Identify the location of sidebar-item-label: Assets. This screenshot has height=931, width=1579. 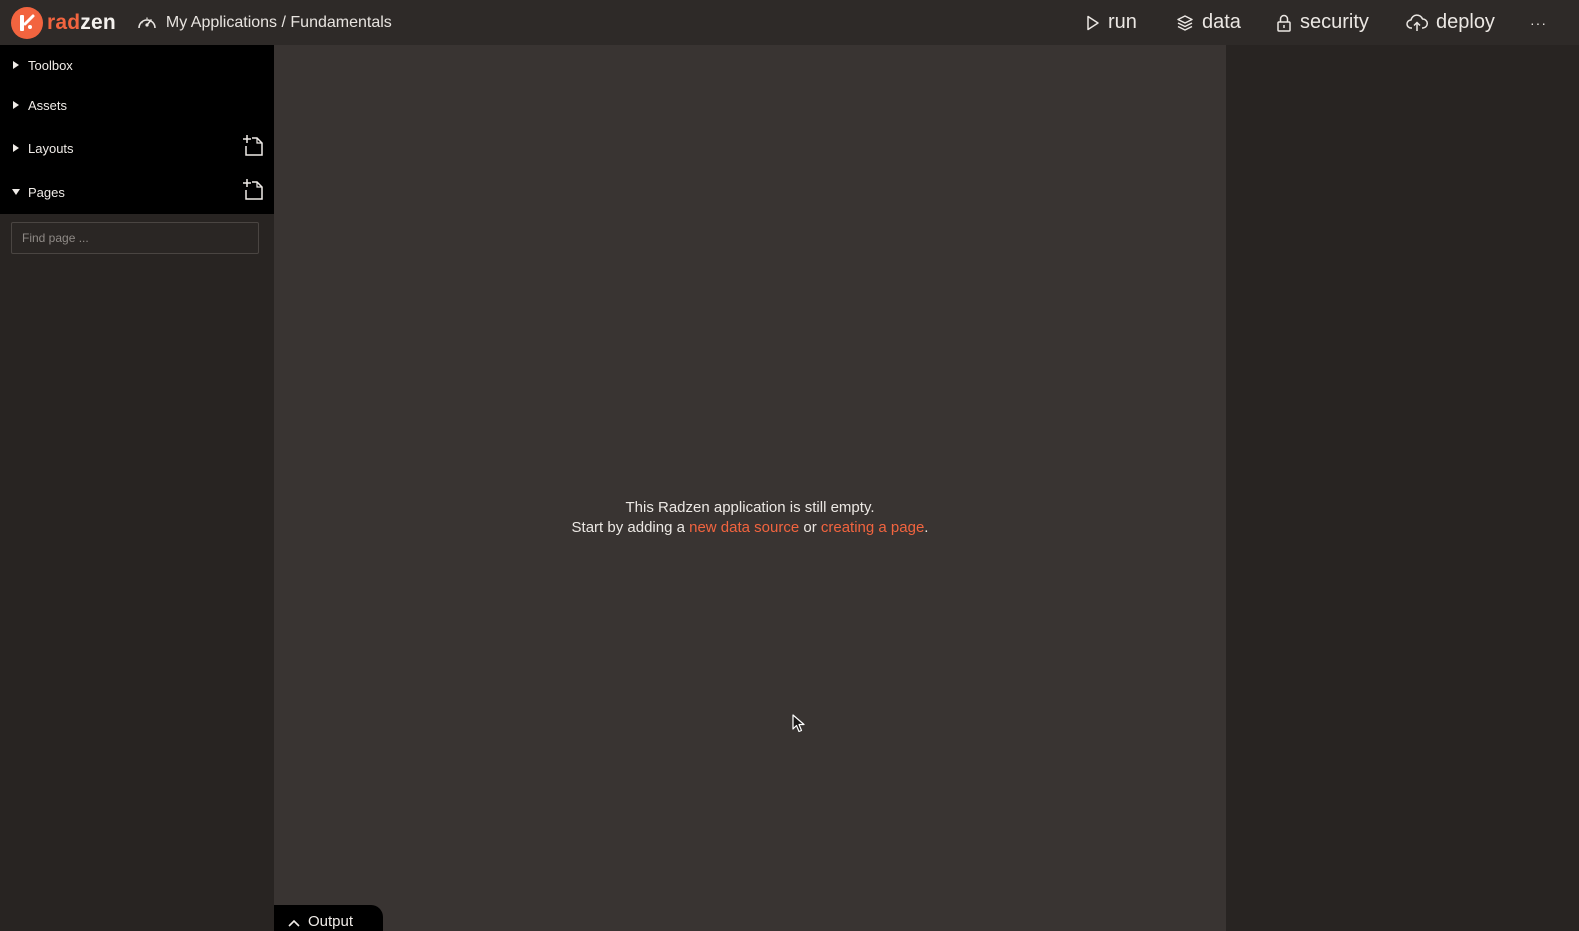
(48, 105).